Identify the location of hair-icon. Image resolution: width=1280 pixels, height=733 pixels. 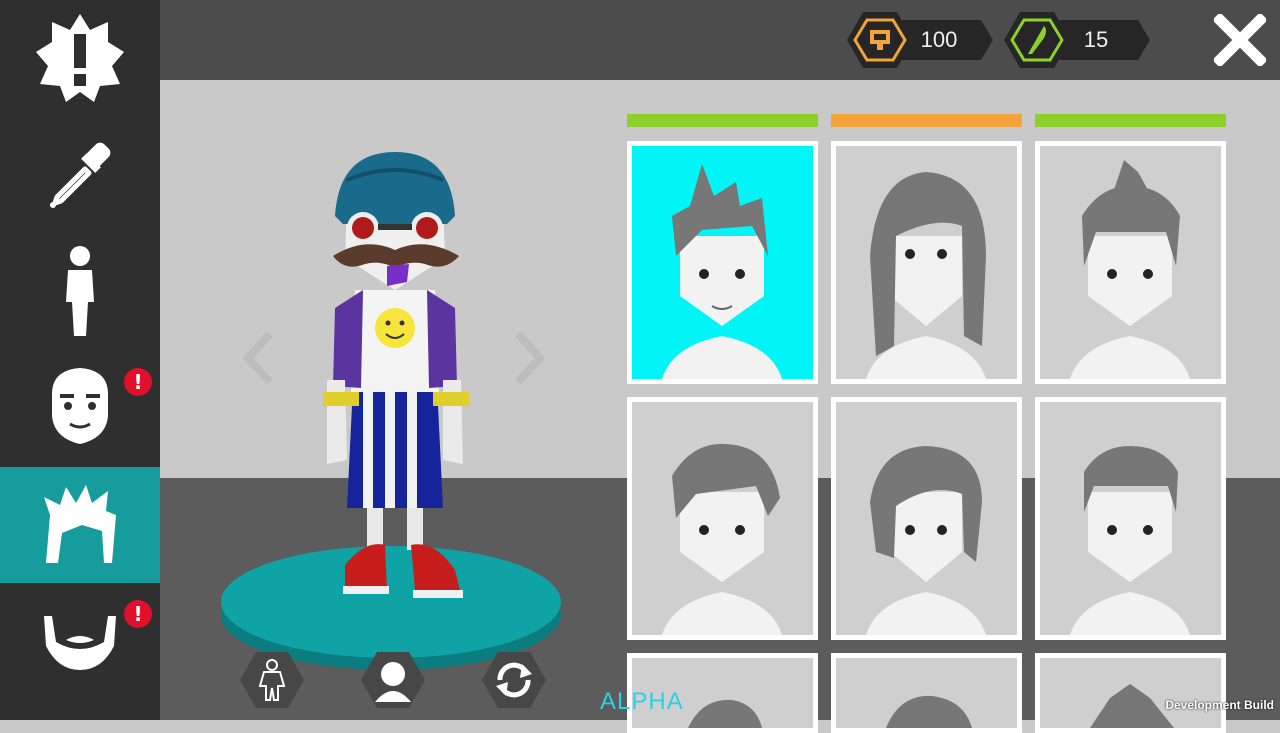
(80, 524).